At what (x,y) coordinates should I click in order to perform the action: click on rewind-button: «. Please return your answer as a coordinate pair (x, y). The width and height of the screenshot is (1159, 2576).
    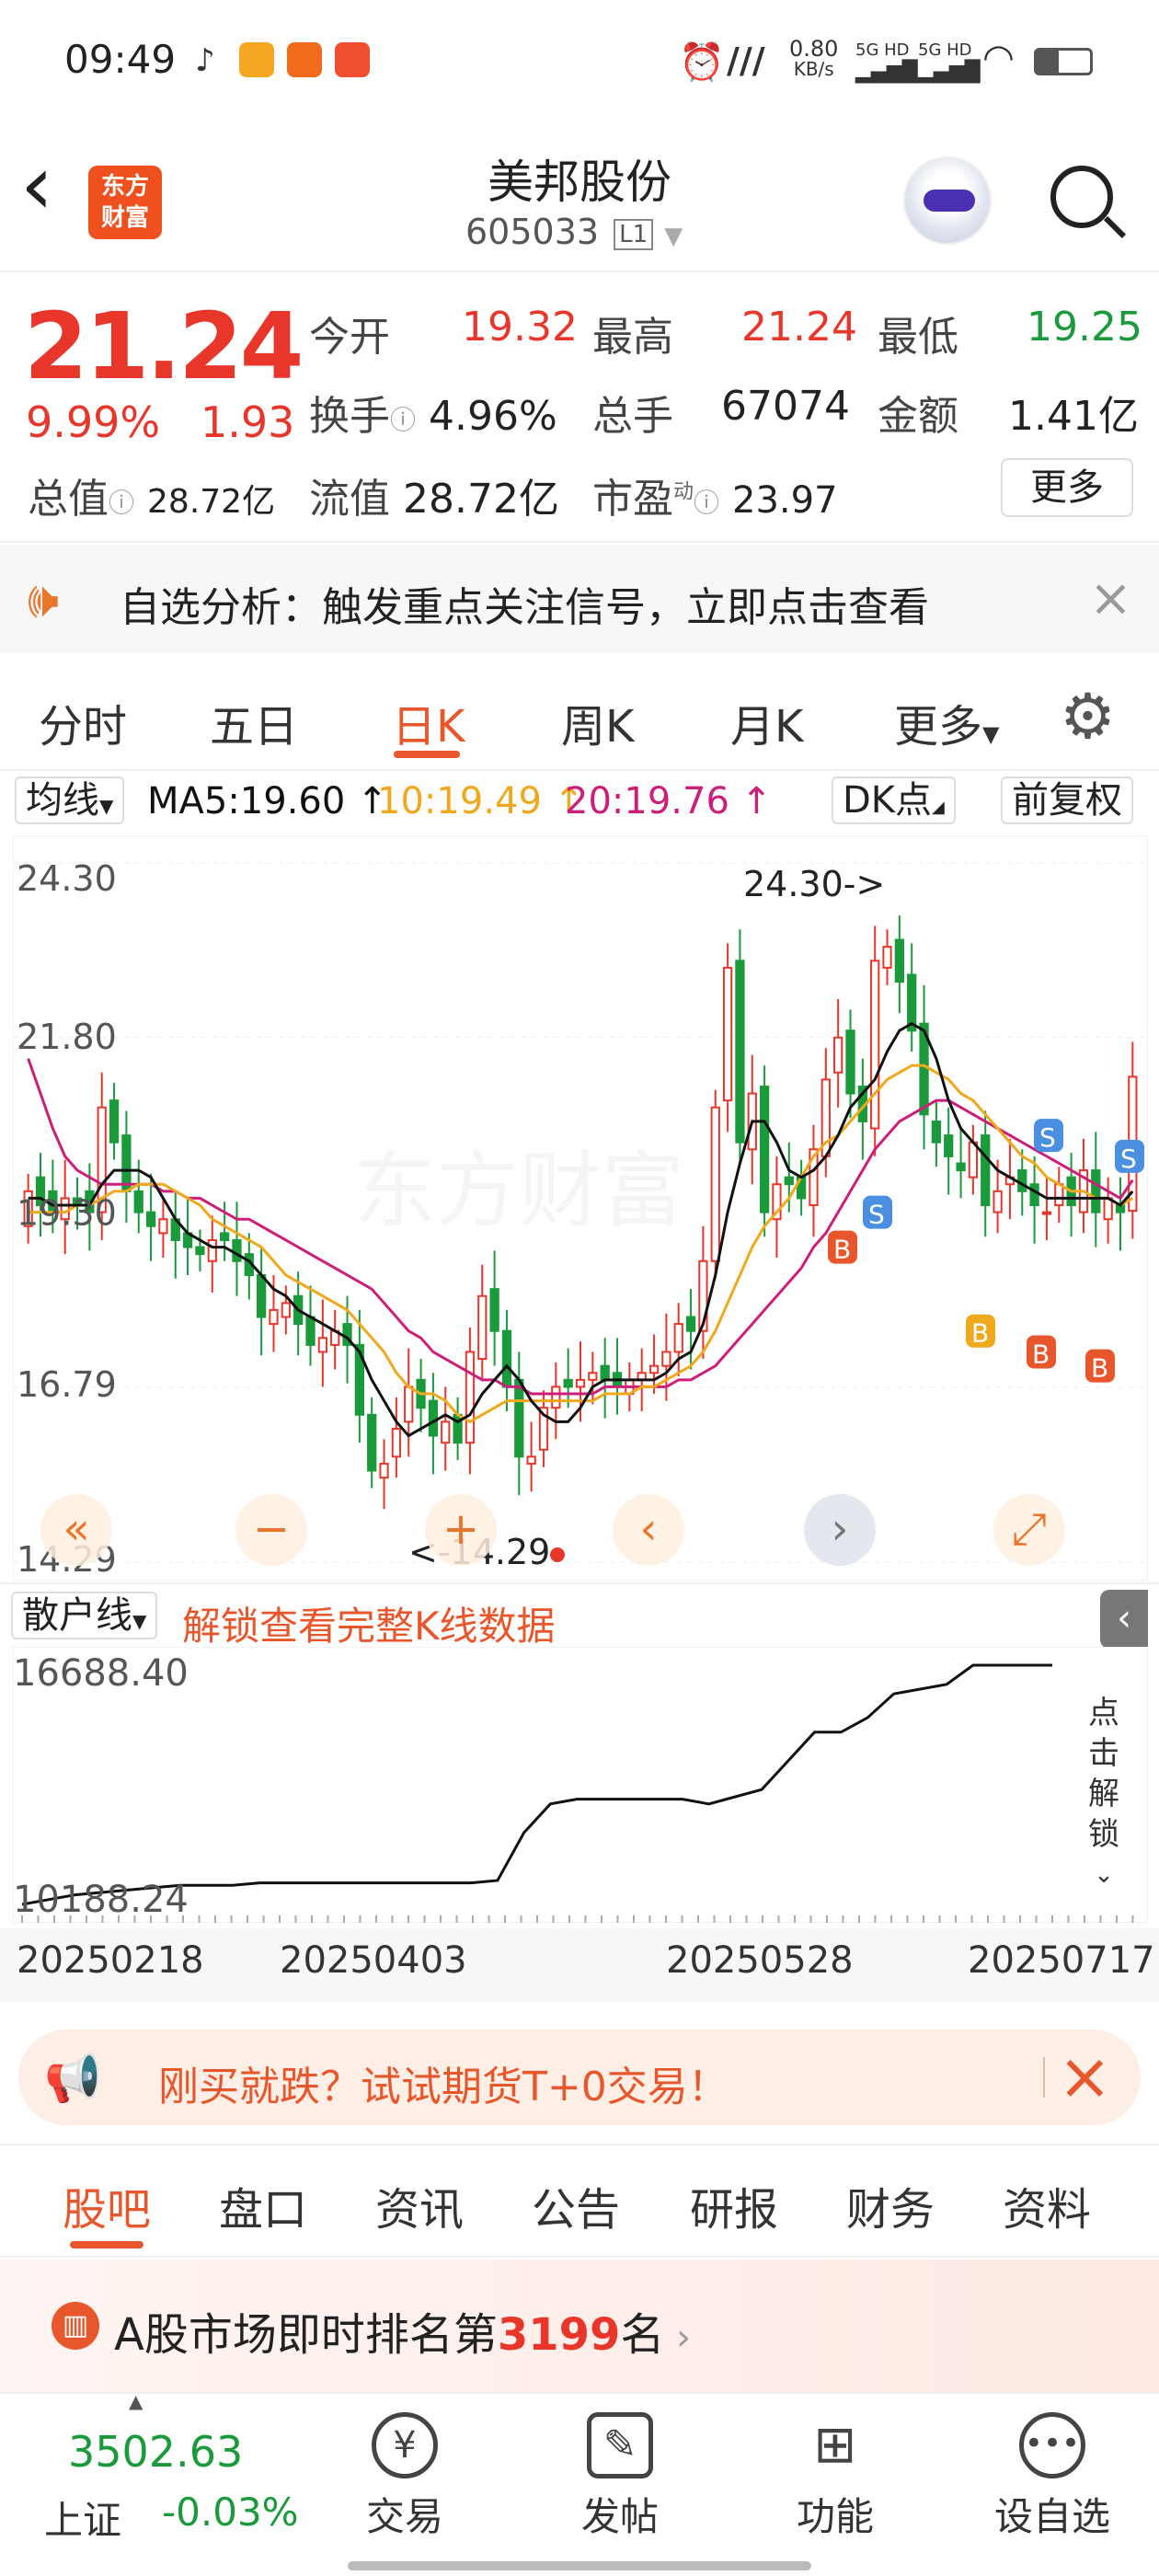
    Looking at the image, I should click on (76, 1530).